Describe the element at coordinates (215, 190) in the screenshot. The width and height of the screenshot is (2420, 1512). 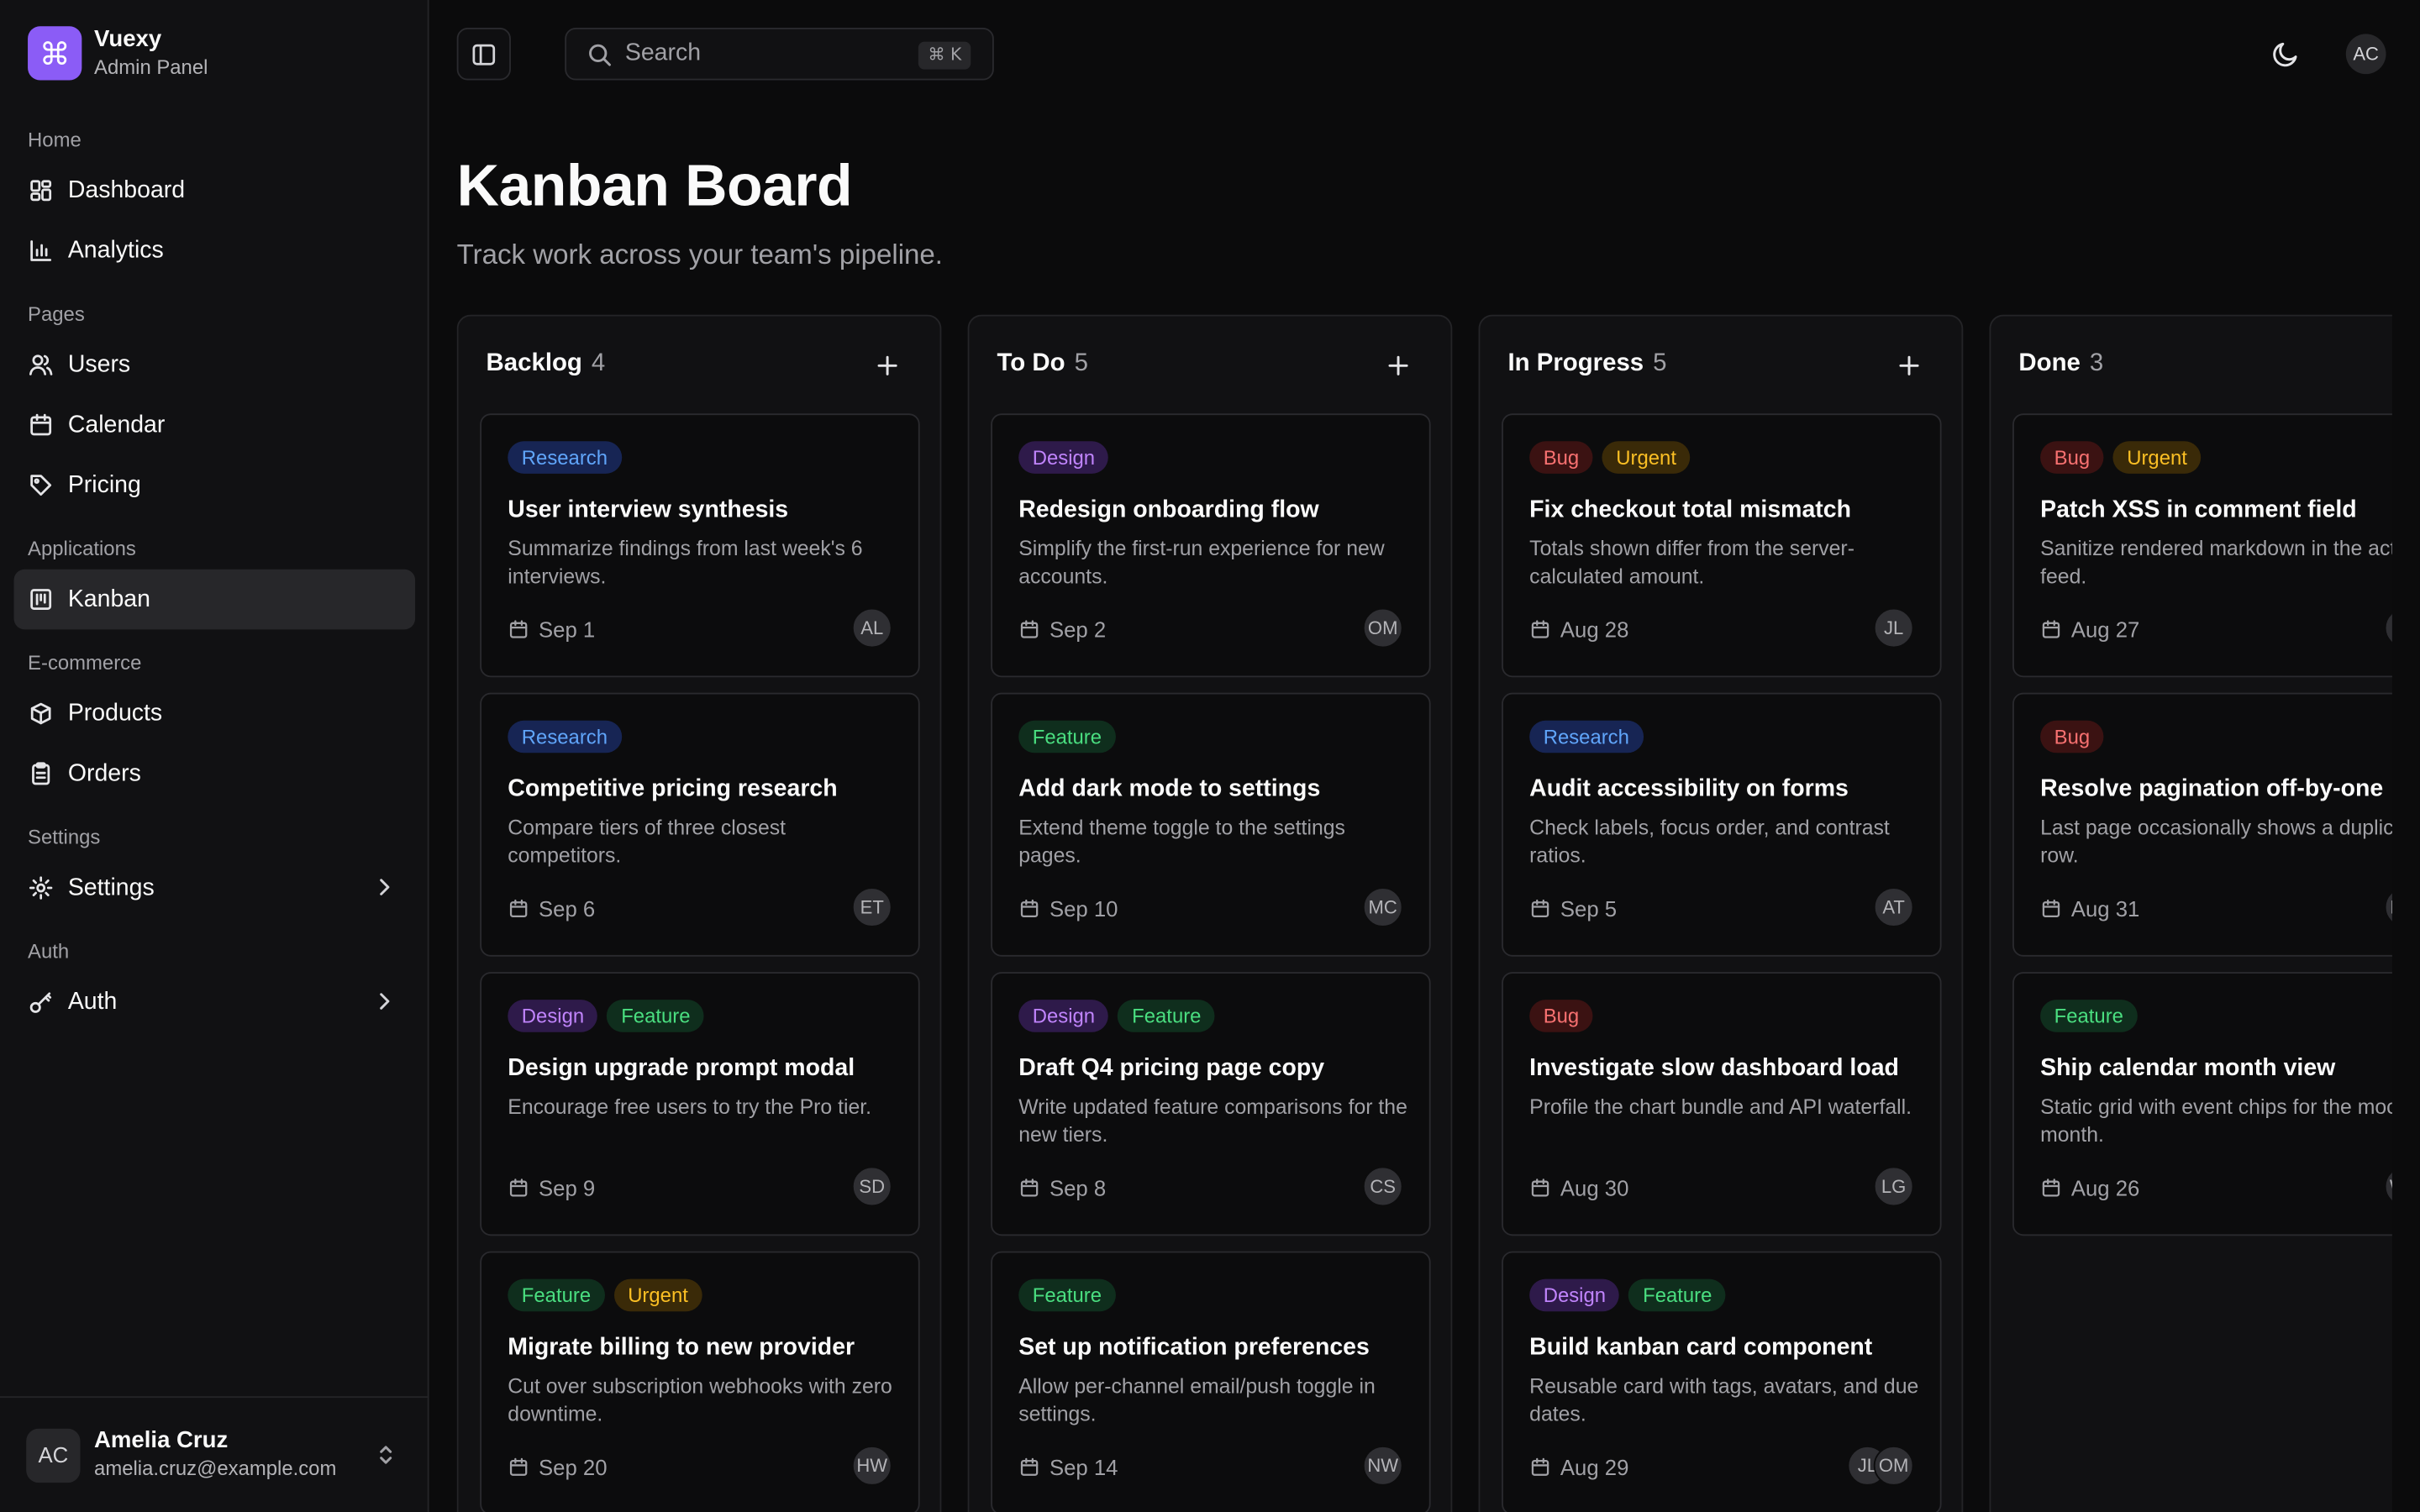
I see `sidebar-item-dashboard: Dashboard` at that location.